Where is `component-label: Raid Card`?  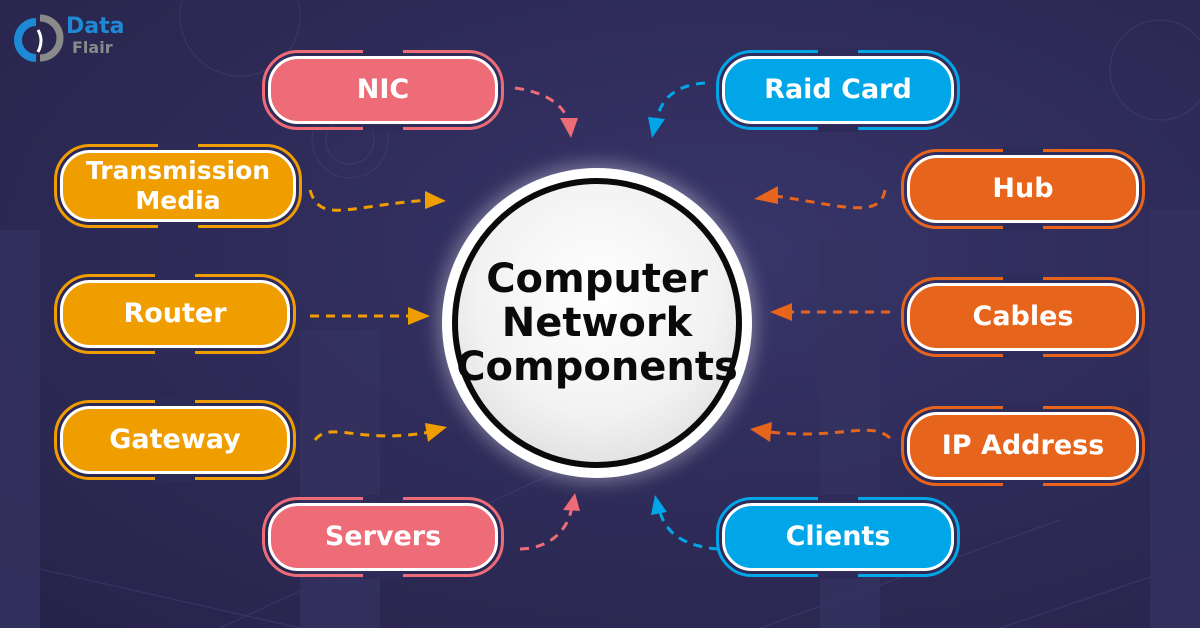
component-label: Raid Card is located at coordinates (838, 89).